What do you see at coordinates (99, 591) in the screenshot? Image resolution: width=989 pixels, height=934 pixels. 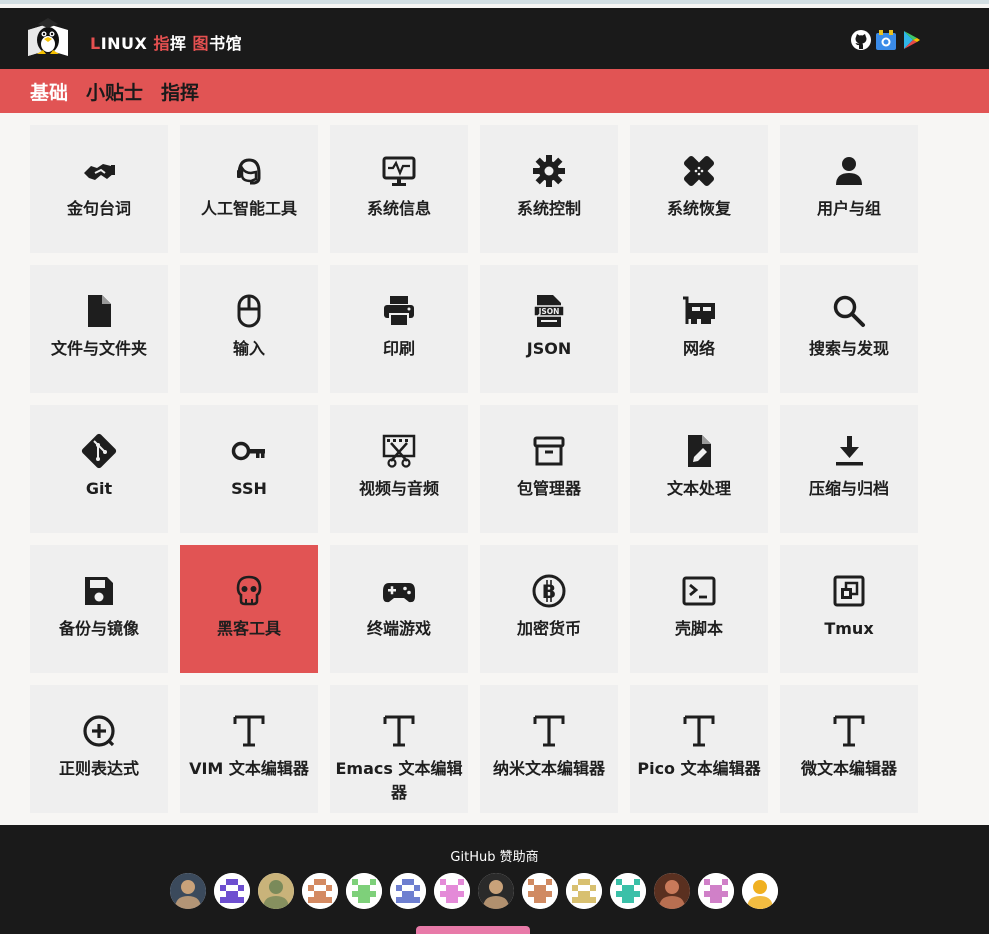 I see `floppy-disk-icon` at bounding box center [99, 591].